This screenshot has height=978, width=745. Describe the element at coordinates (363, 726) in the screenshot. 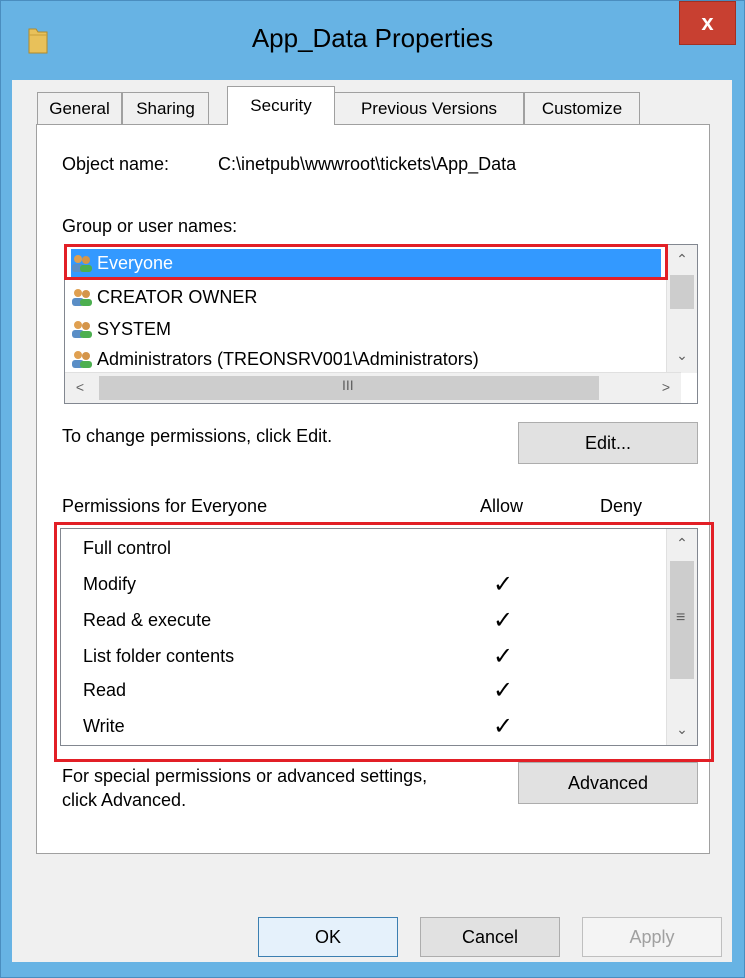

I see `permission-write: Write ✓` at that location.